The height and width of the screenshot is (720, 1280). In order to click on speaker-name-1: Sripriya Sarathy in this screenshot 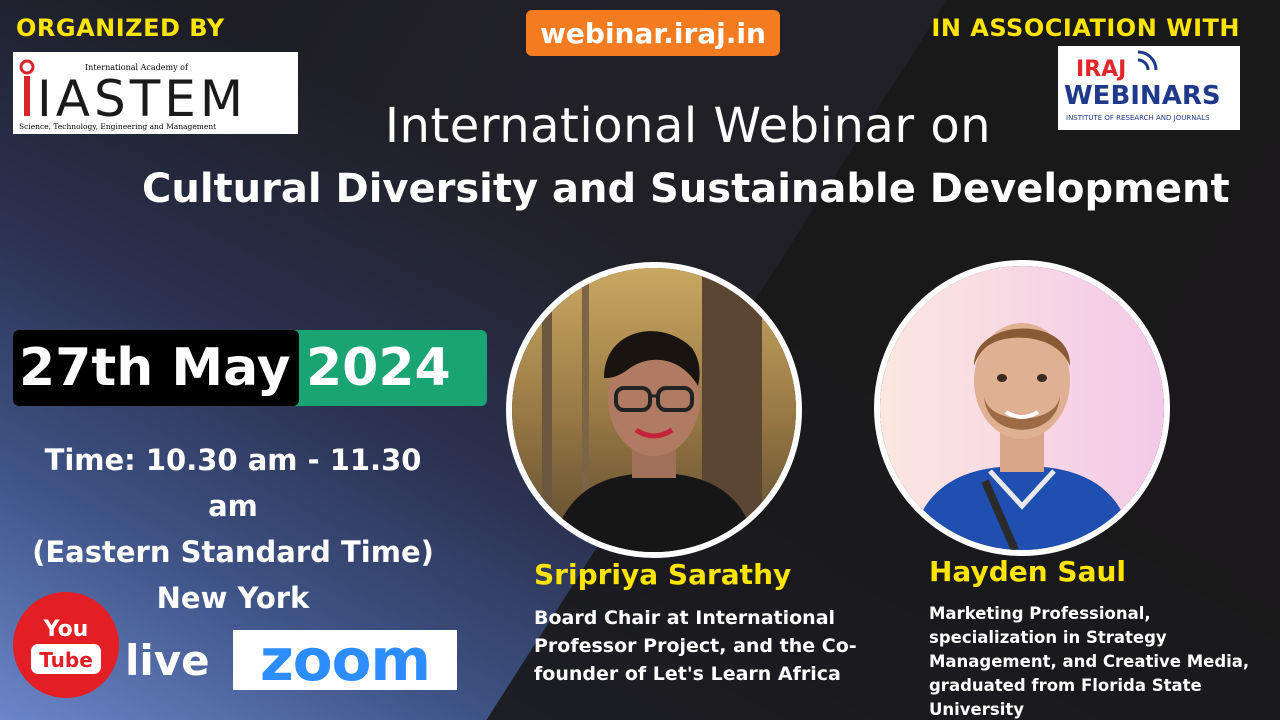, I will do `click(663, 574)`.